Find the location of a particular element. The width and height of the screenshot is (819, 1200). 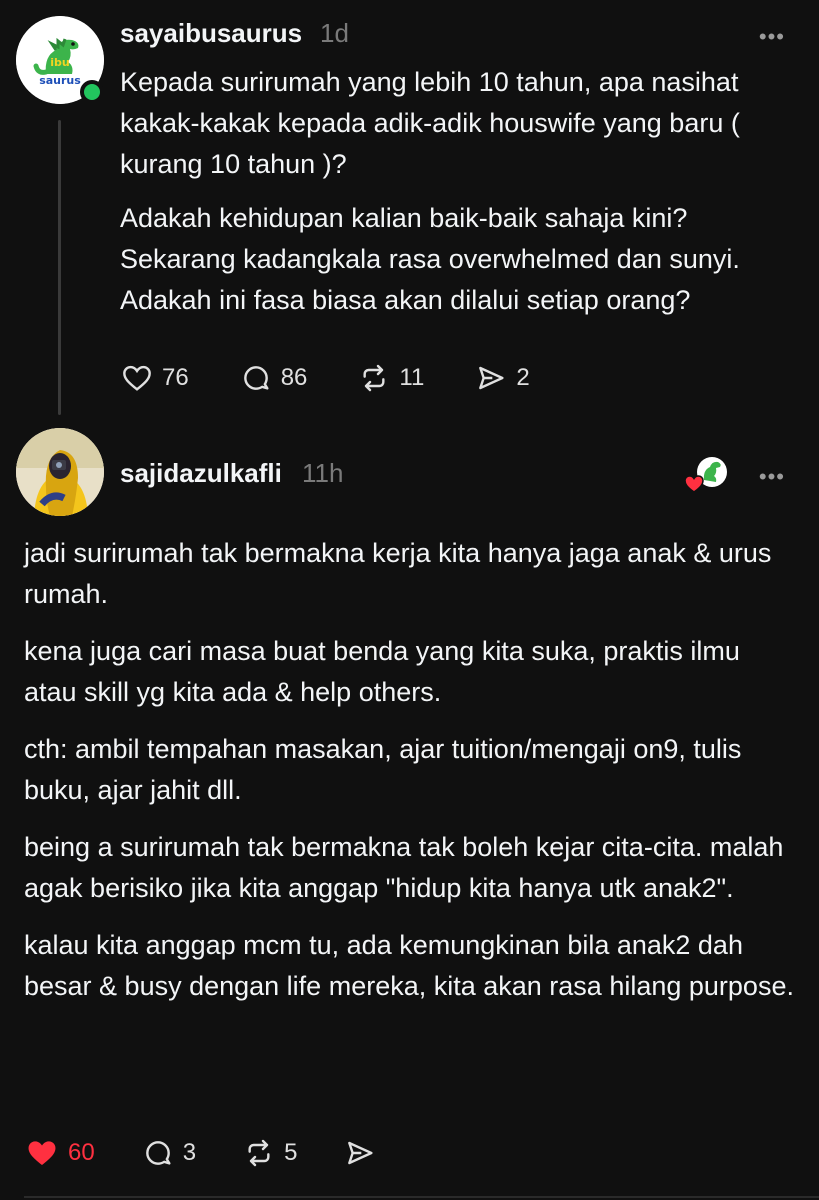

repost-count: 5 is located at coordinates (291, 1152).